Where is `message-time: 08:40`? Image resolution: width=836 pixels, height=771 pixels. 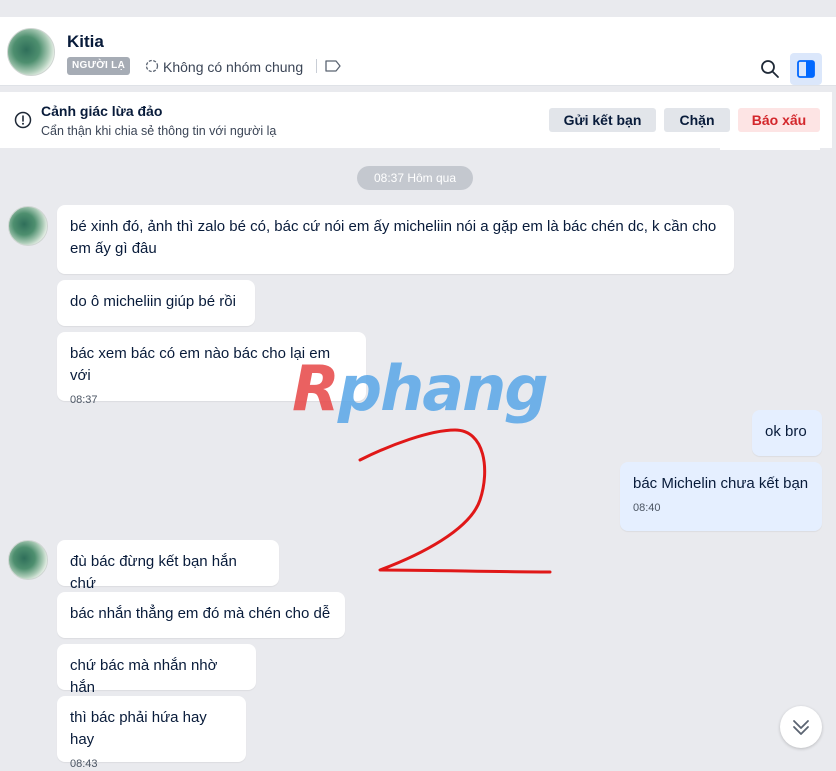 message-time: 08:40 is located at coordinates (647, 508).